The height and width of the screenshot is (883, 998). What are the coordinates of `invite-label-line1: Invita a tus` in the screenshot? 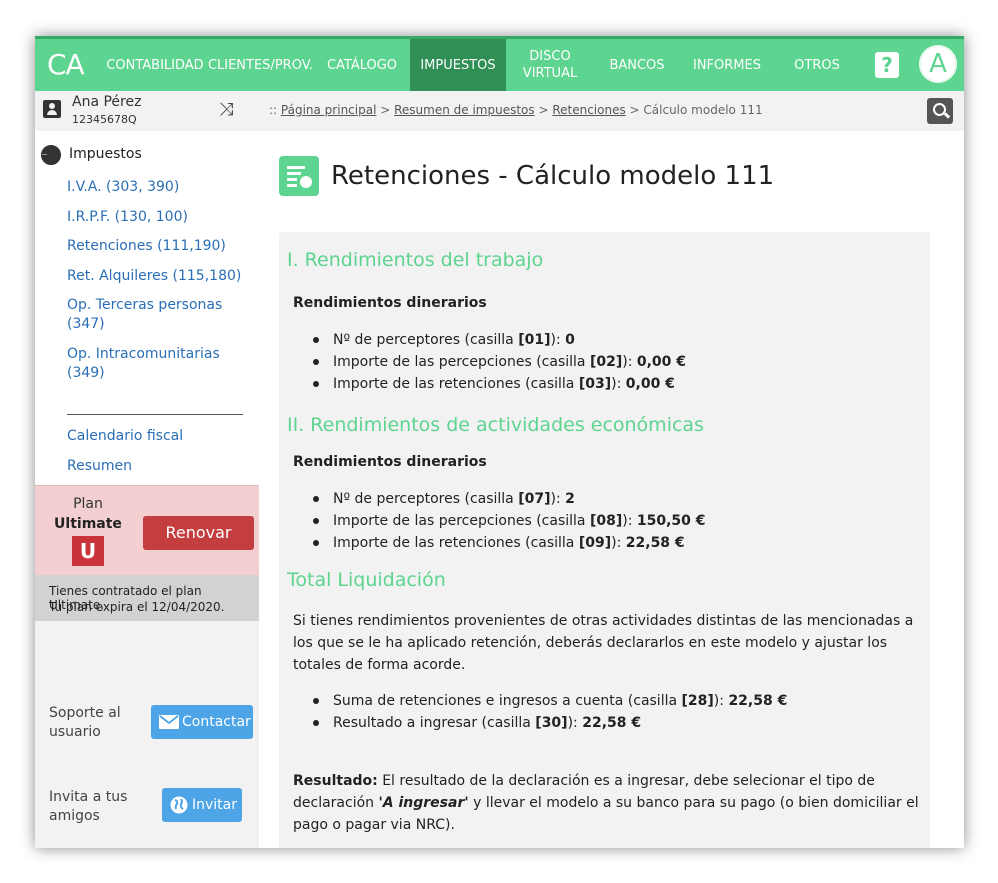 It's located at (88, 797).